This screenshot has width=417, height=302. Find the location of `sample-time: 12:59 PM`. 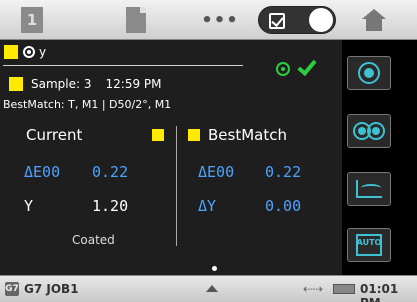

sample-time: 12:59 PM is located at coordinates (133, 84).